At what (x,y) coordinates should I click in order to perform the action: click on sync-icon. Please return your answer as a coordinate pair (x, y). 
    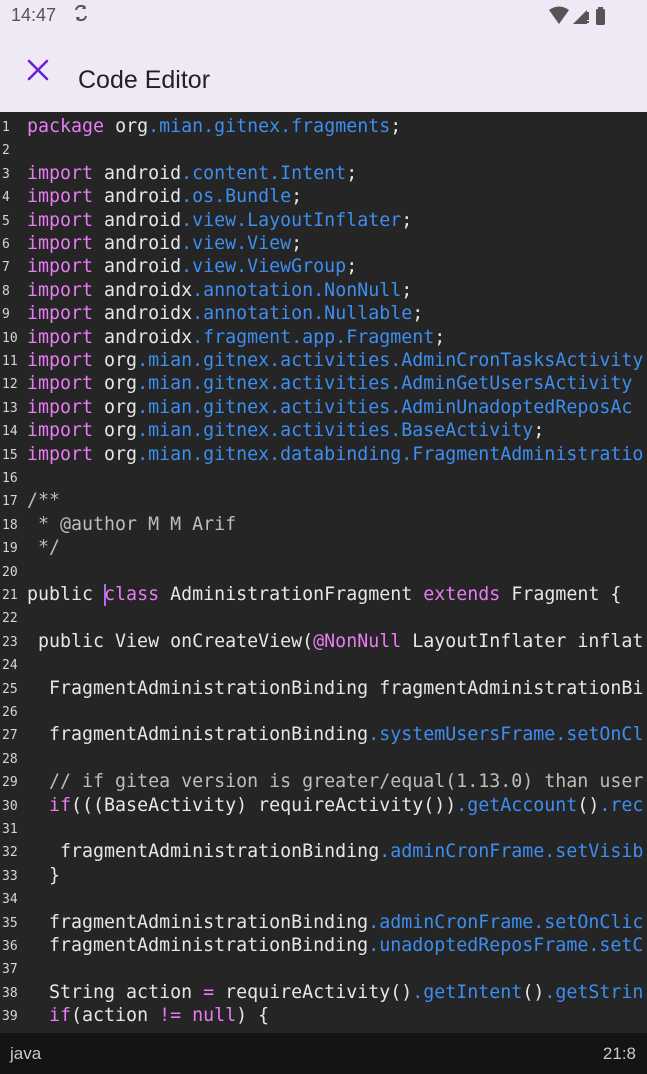
    Looking at the image, I should click on (81, 15).